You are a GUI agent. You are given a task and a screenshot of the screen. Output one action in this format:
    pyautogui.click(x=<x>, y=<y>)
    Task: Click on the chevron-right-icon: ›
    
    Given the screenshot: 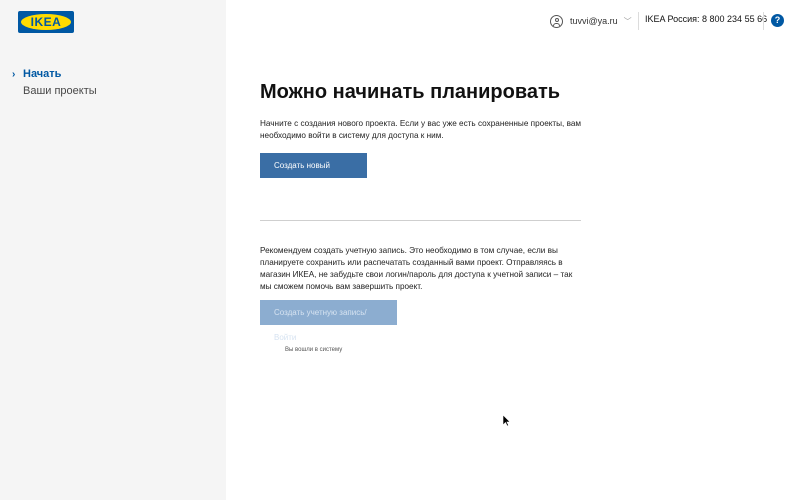 What is the action you would take?
    pyautogui.click(x=14, y=74)
    